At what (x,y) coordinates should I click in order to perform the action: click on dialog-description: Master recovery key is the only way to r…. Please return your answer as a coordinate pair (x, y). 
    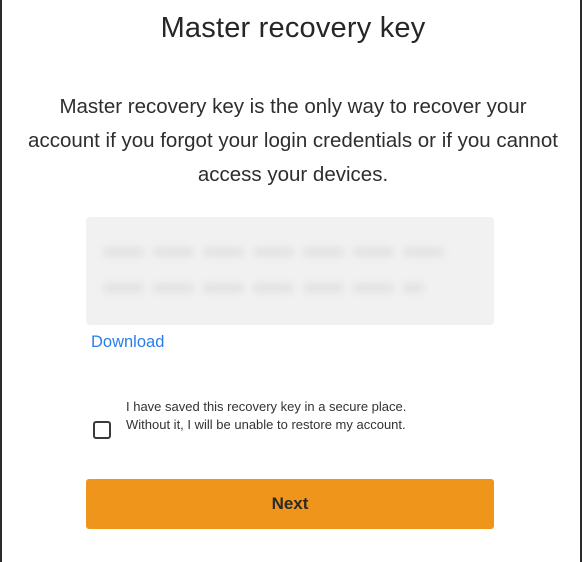
    Looking at the image, I should click on (293, 140).